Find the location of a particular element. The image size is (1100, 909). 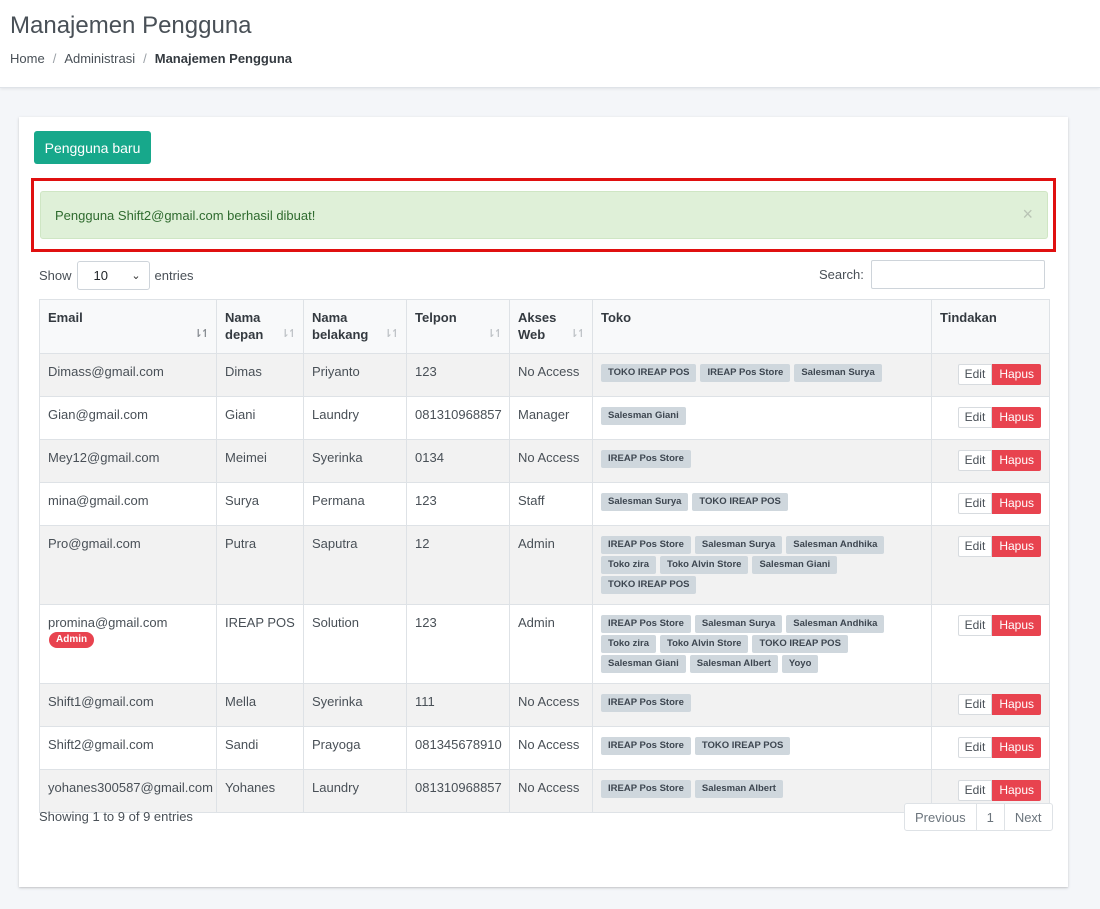

cell-first-name-text: Yohanes is located at coordinates (250, 787).